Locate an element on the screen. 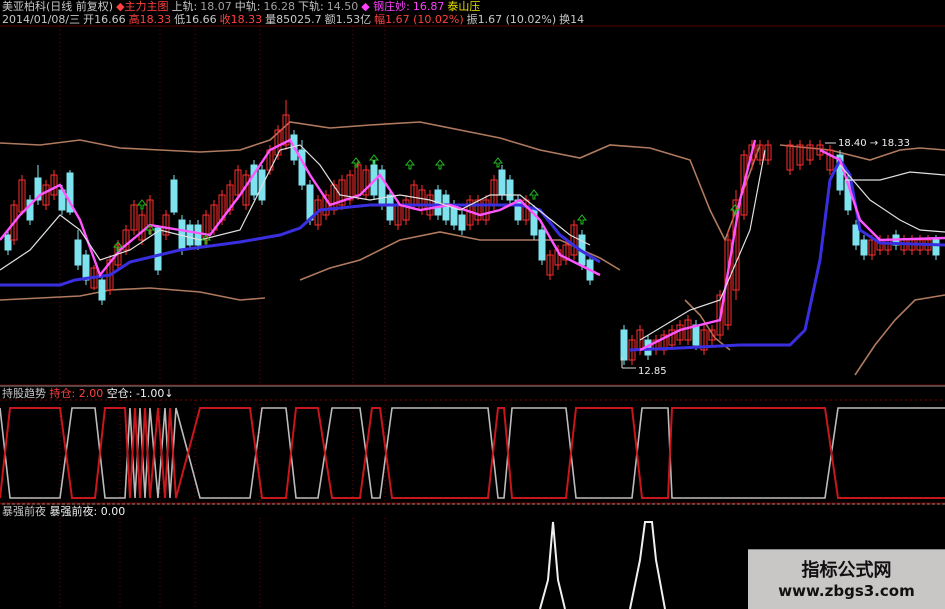 This screenshot has width=945, height=609. strong-eve-header: 暴强前夜 暴强前夜: 0.00 is located at coordinates (63, 511).